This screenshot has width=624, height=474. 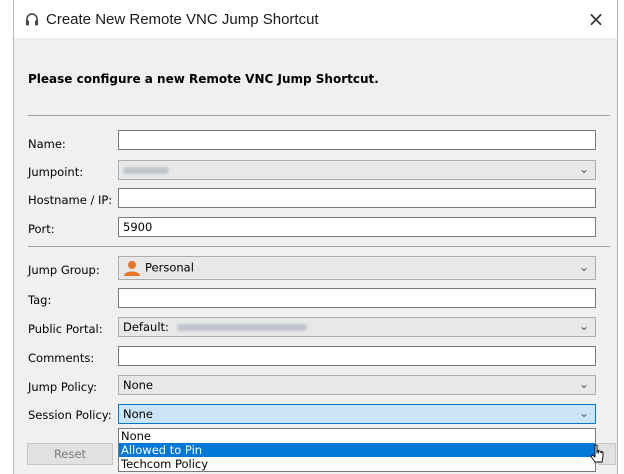 I want to click on comments-label: Comments:, so click(x=61, y=358).